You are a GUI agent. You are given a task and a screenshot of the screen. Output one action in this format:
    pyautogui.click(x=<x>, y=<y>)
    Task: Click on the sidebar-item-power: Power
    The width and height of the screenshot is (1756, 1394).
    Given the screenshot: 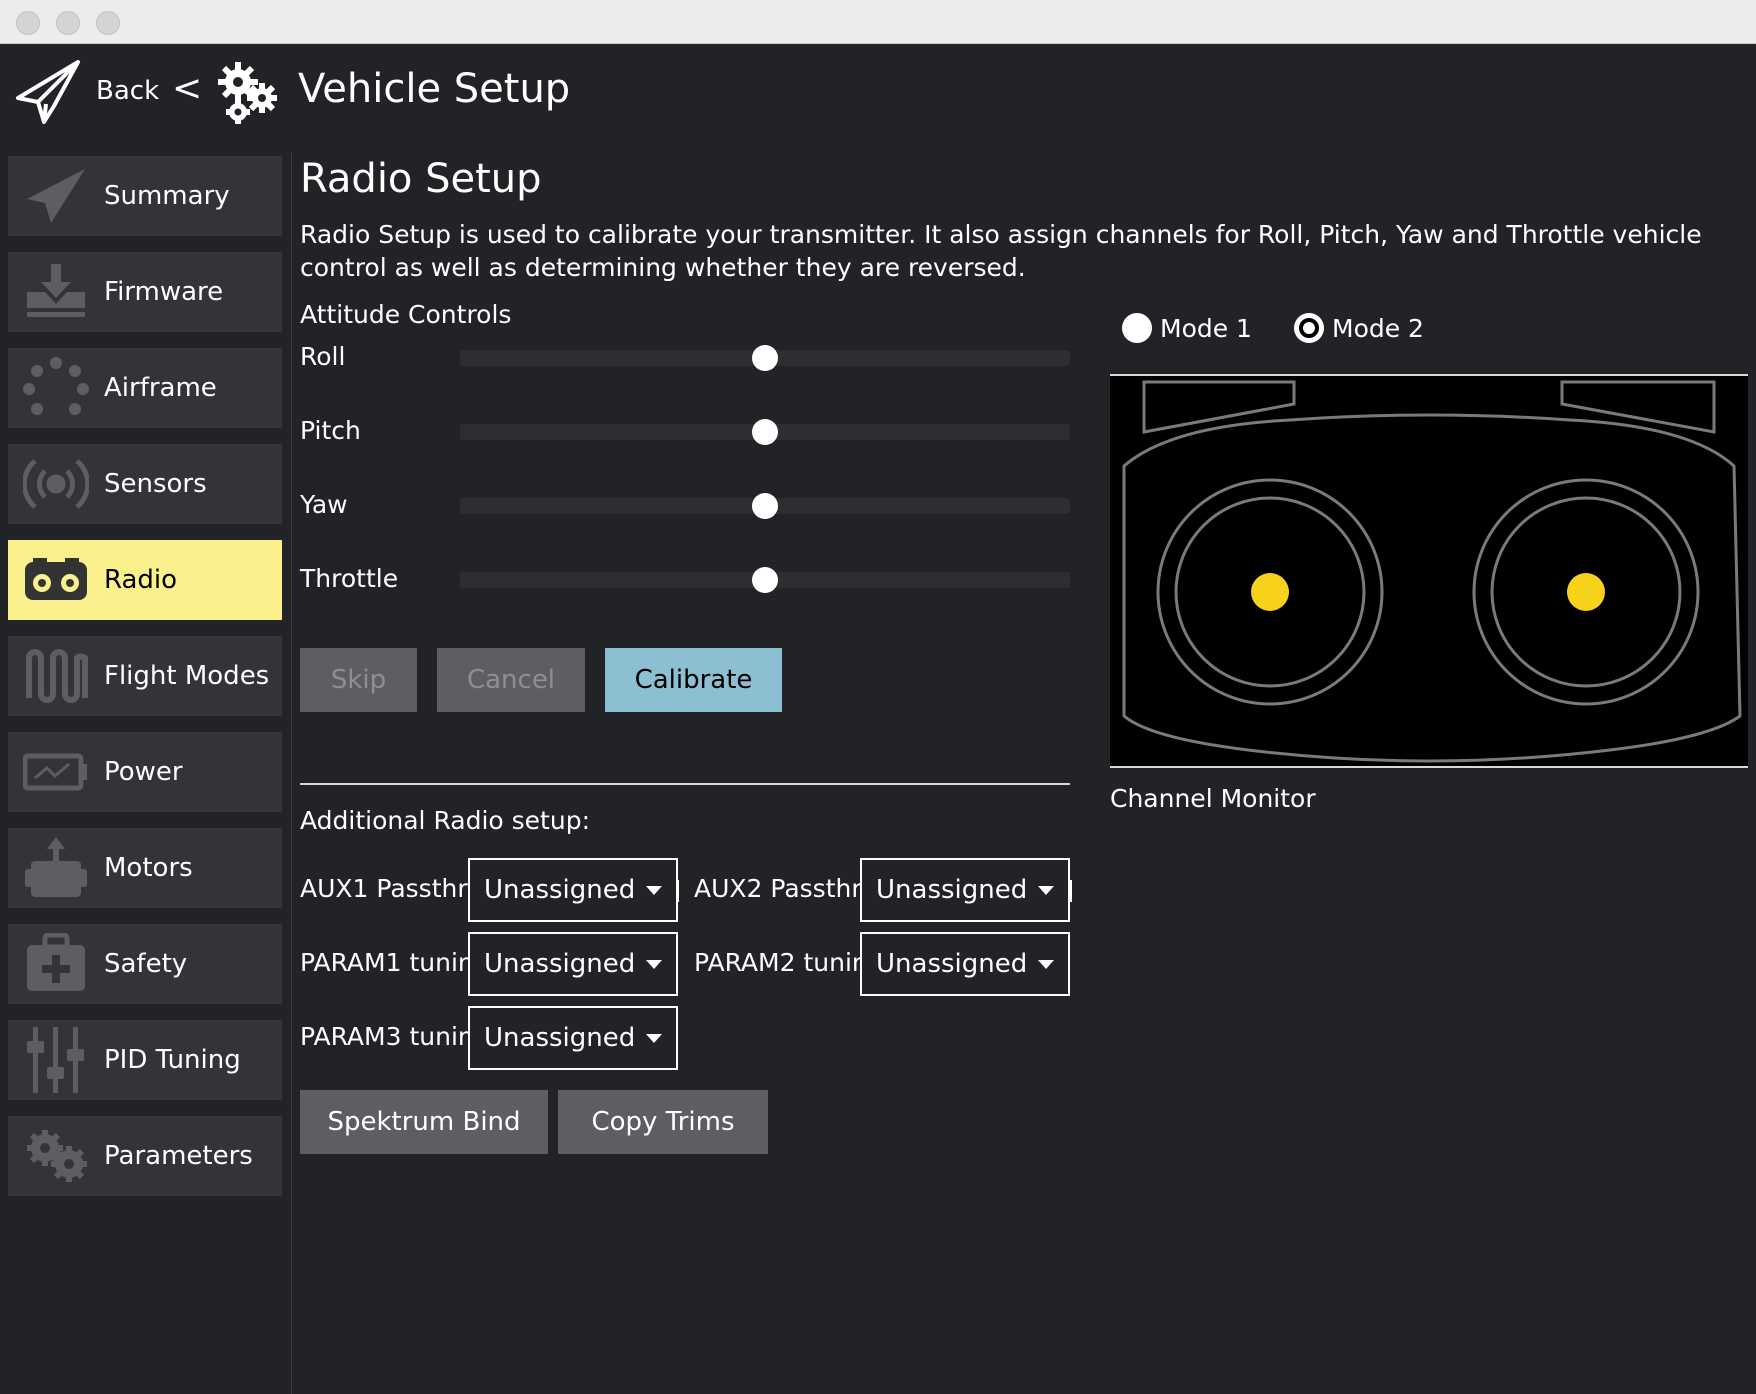 What is the action you would take?
    pyautogui.click(x=145, y=772)
    